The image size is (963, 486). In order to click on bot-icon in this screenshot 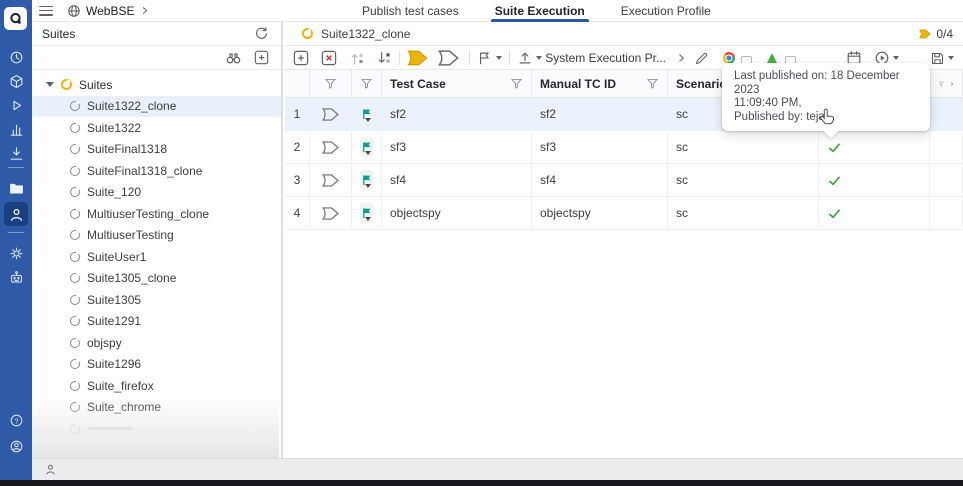, I will do `click(16, 277)`.